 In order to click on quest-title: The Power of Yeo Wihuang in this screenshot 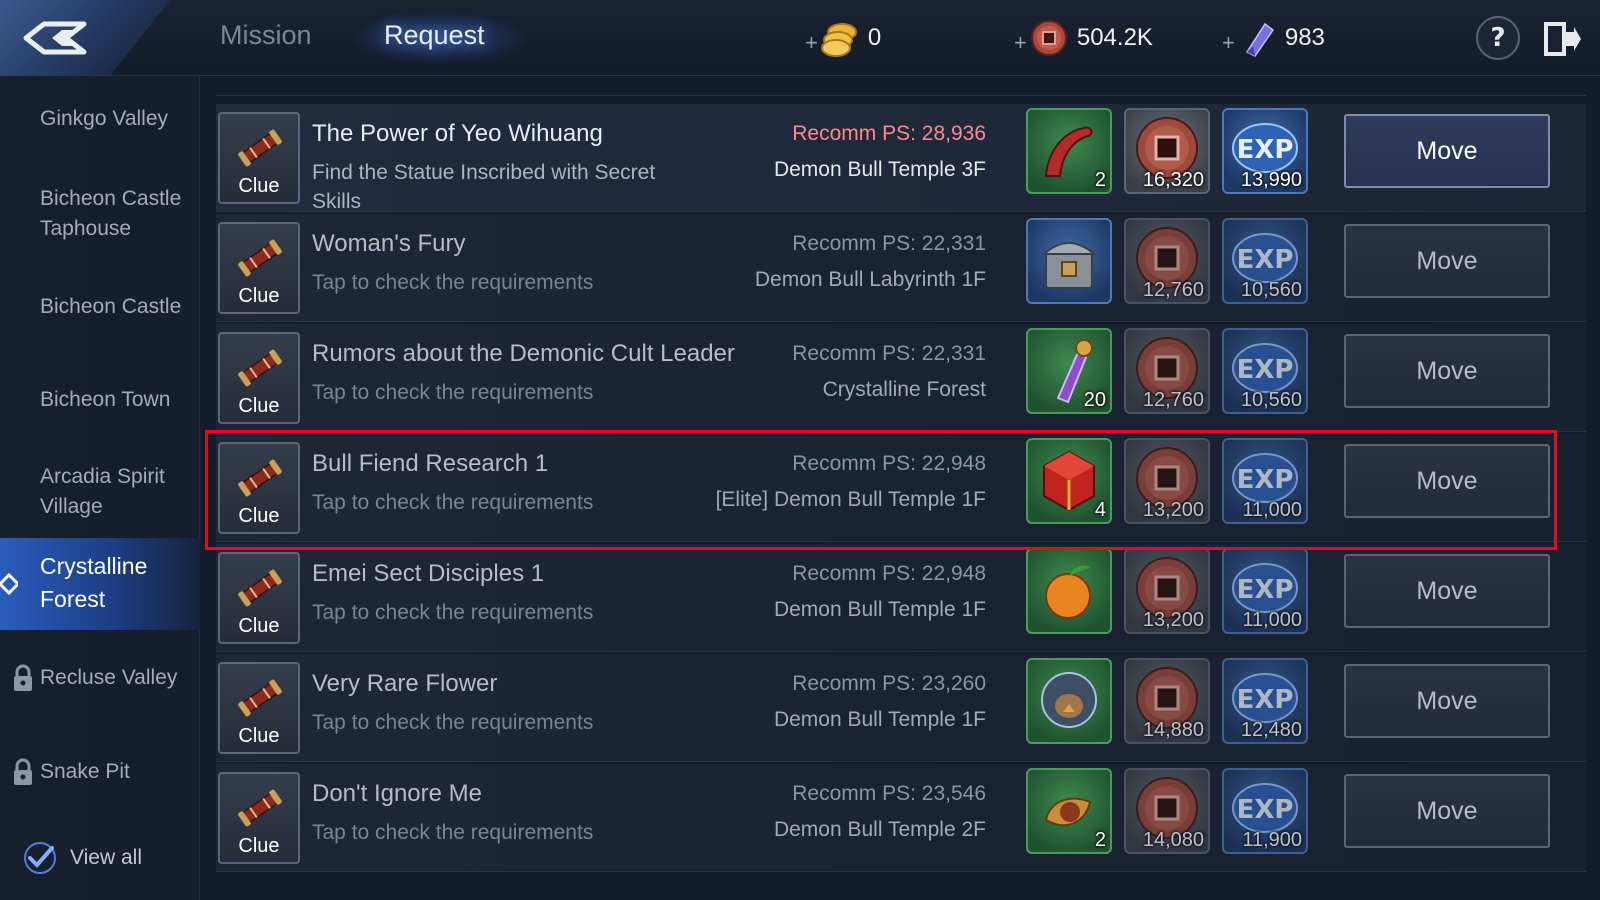, I will do `click(457, 133)`.